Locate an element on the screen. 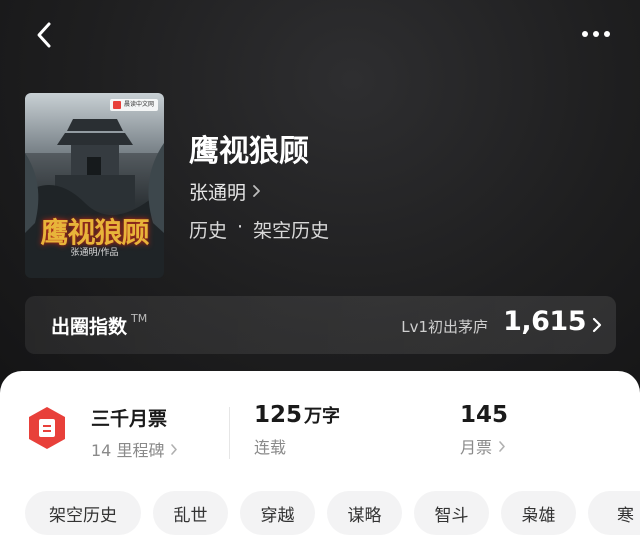  monthly-votes-stat: 145 月票 is located at coordinates (484, 430).